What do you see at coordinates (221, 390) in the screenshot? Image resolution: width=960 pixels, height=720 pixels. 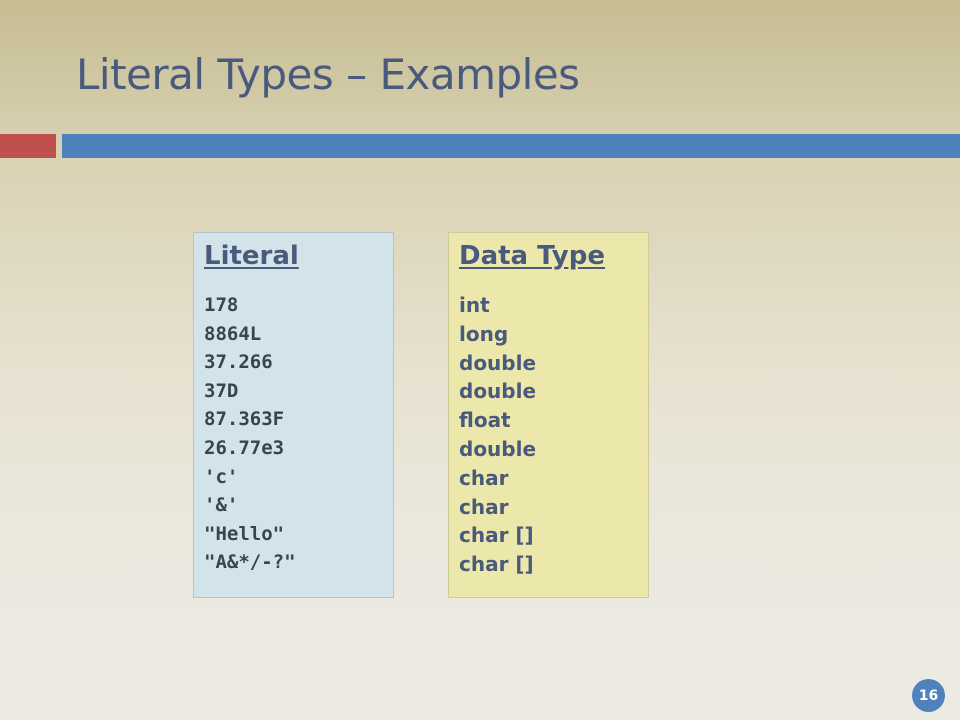 I see `literal-item: 37D` at bounding box center [221, 390].